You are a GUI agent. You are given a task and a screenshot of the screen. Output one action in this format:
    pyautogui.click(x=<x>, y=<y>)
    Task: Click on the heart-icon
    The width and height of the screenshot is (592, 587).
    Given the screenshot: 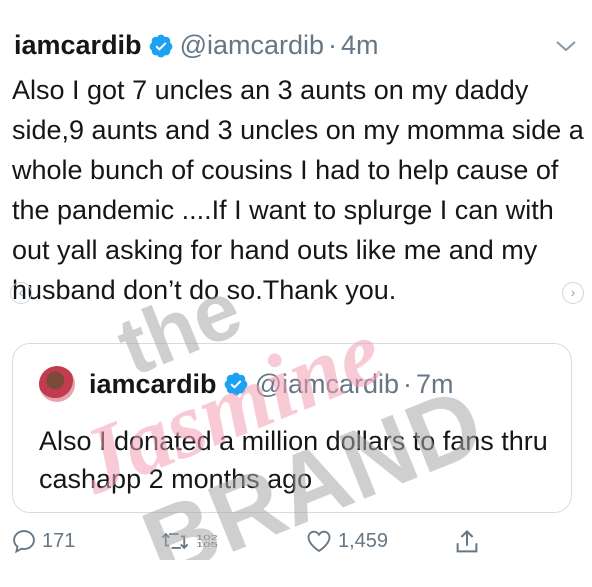 What is the action you would take?
    pyautogui.click(x=319, y=541)
    